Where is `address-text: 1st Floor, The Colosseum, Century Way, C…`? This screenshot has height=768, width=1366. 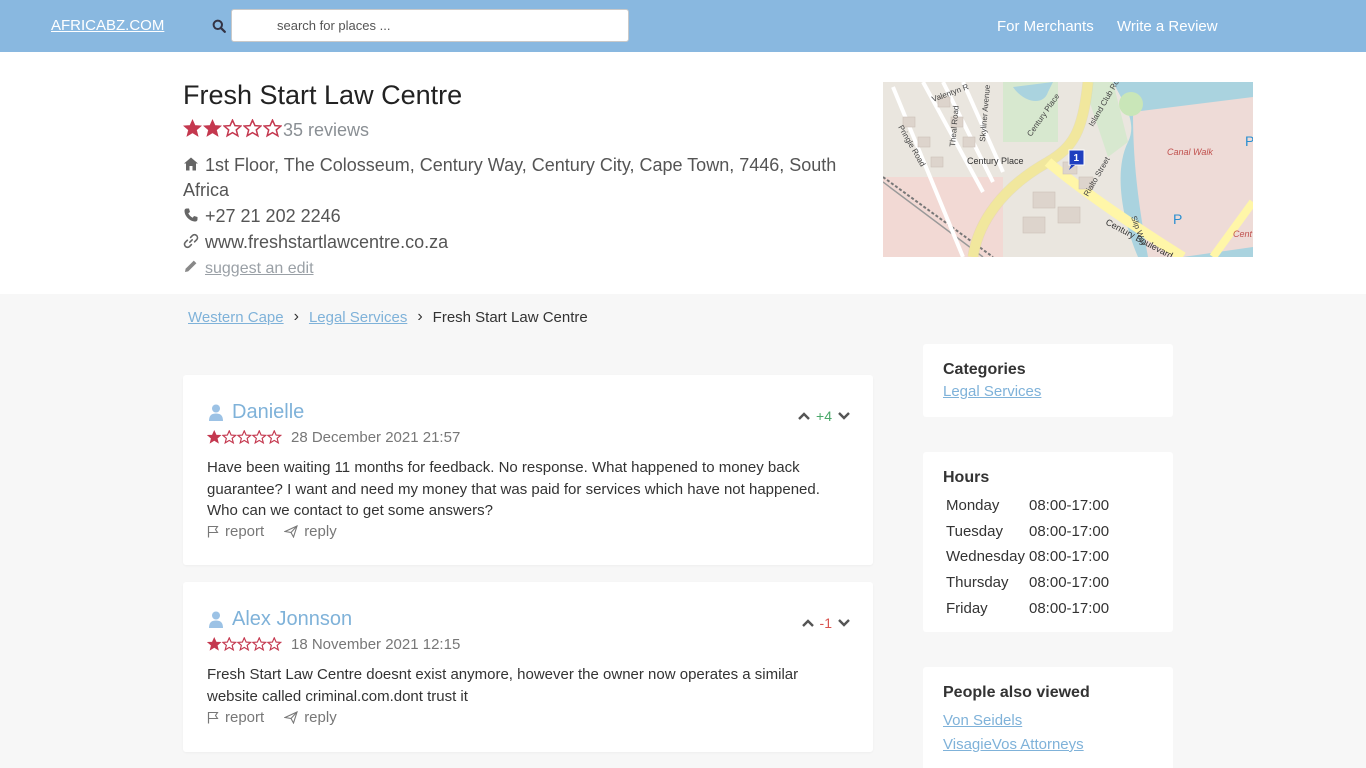 address-text: 1st Floor, The Colosseum, Century Way, C… is located at coordinates (510, 177).